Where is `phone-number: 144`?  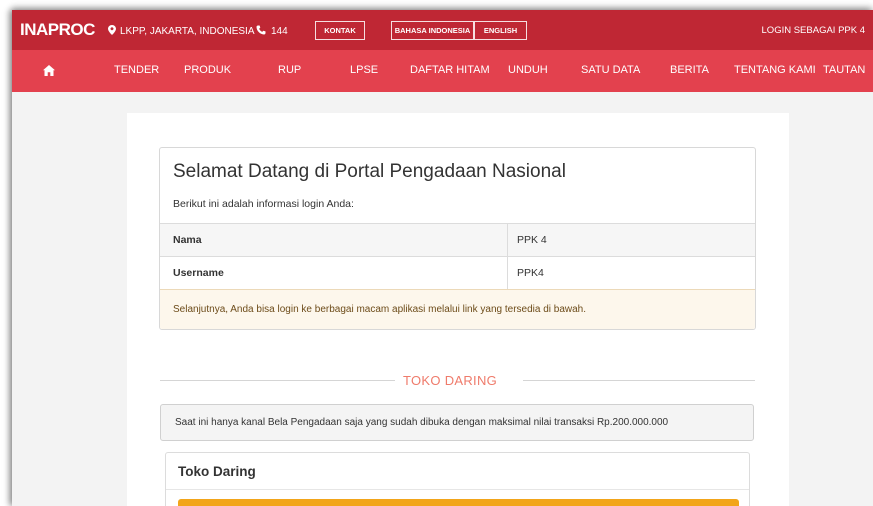
phone-number: 144 is located at coordinates (279, 31).